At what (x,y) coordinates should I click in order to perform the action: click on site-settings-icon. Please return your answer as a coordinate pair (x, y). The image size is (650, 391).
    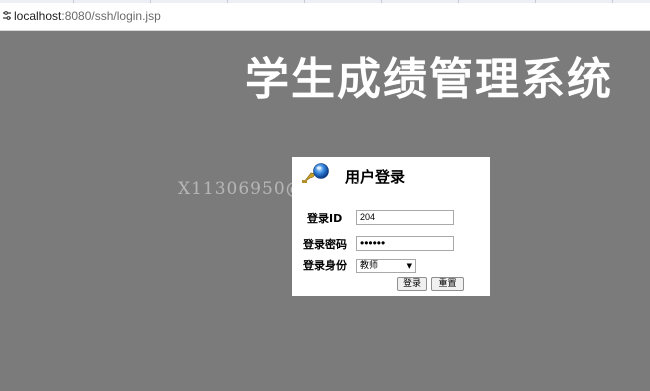
    Looking at the image, I should click on (7, 16).